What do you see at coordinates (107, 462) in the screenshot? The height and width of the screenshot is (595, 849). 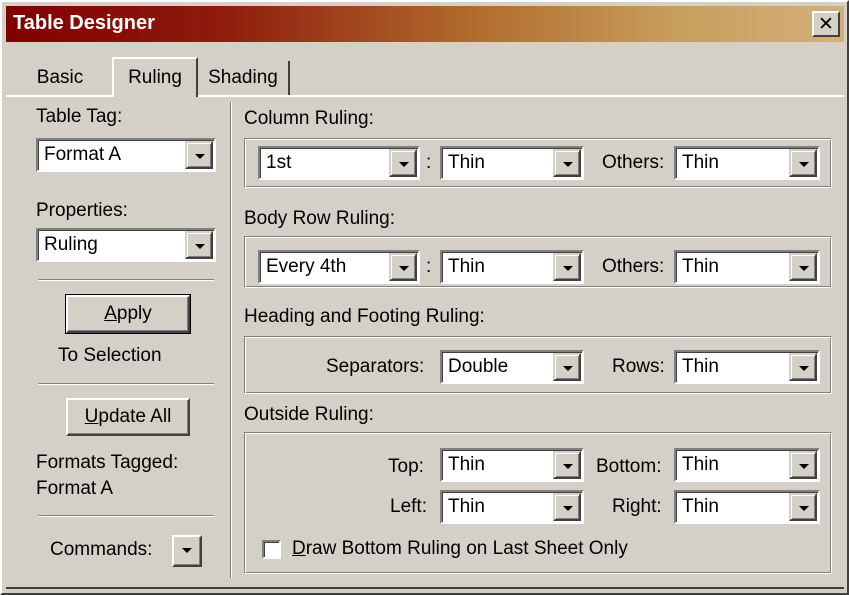 I see `formats-tagged-label: Formats Tagged:` at bounding box center [107, 462].